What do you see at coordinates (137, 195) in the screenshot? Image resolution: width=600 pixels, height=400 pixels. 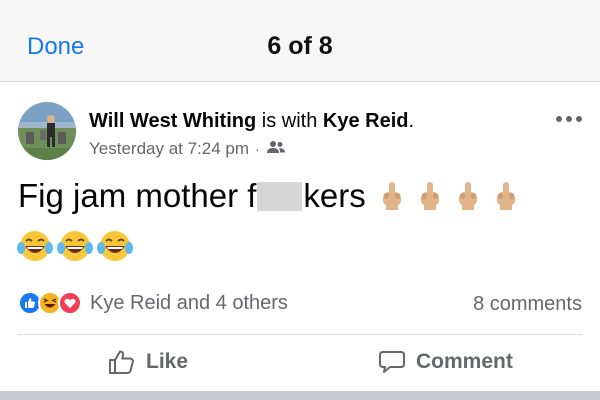 I see `post-text-start: Fig jam mother f` at bounding box center [137, 195].